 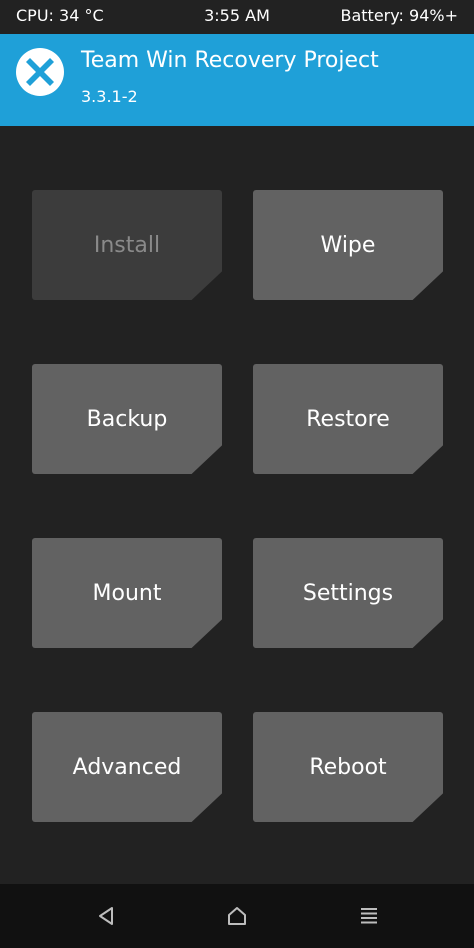 I want to click on app-version: 3.3.1-2, so click(x=109, y=96).